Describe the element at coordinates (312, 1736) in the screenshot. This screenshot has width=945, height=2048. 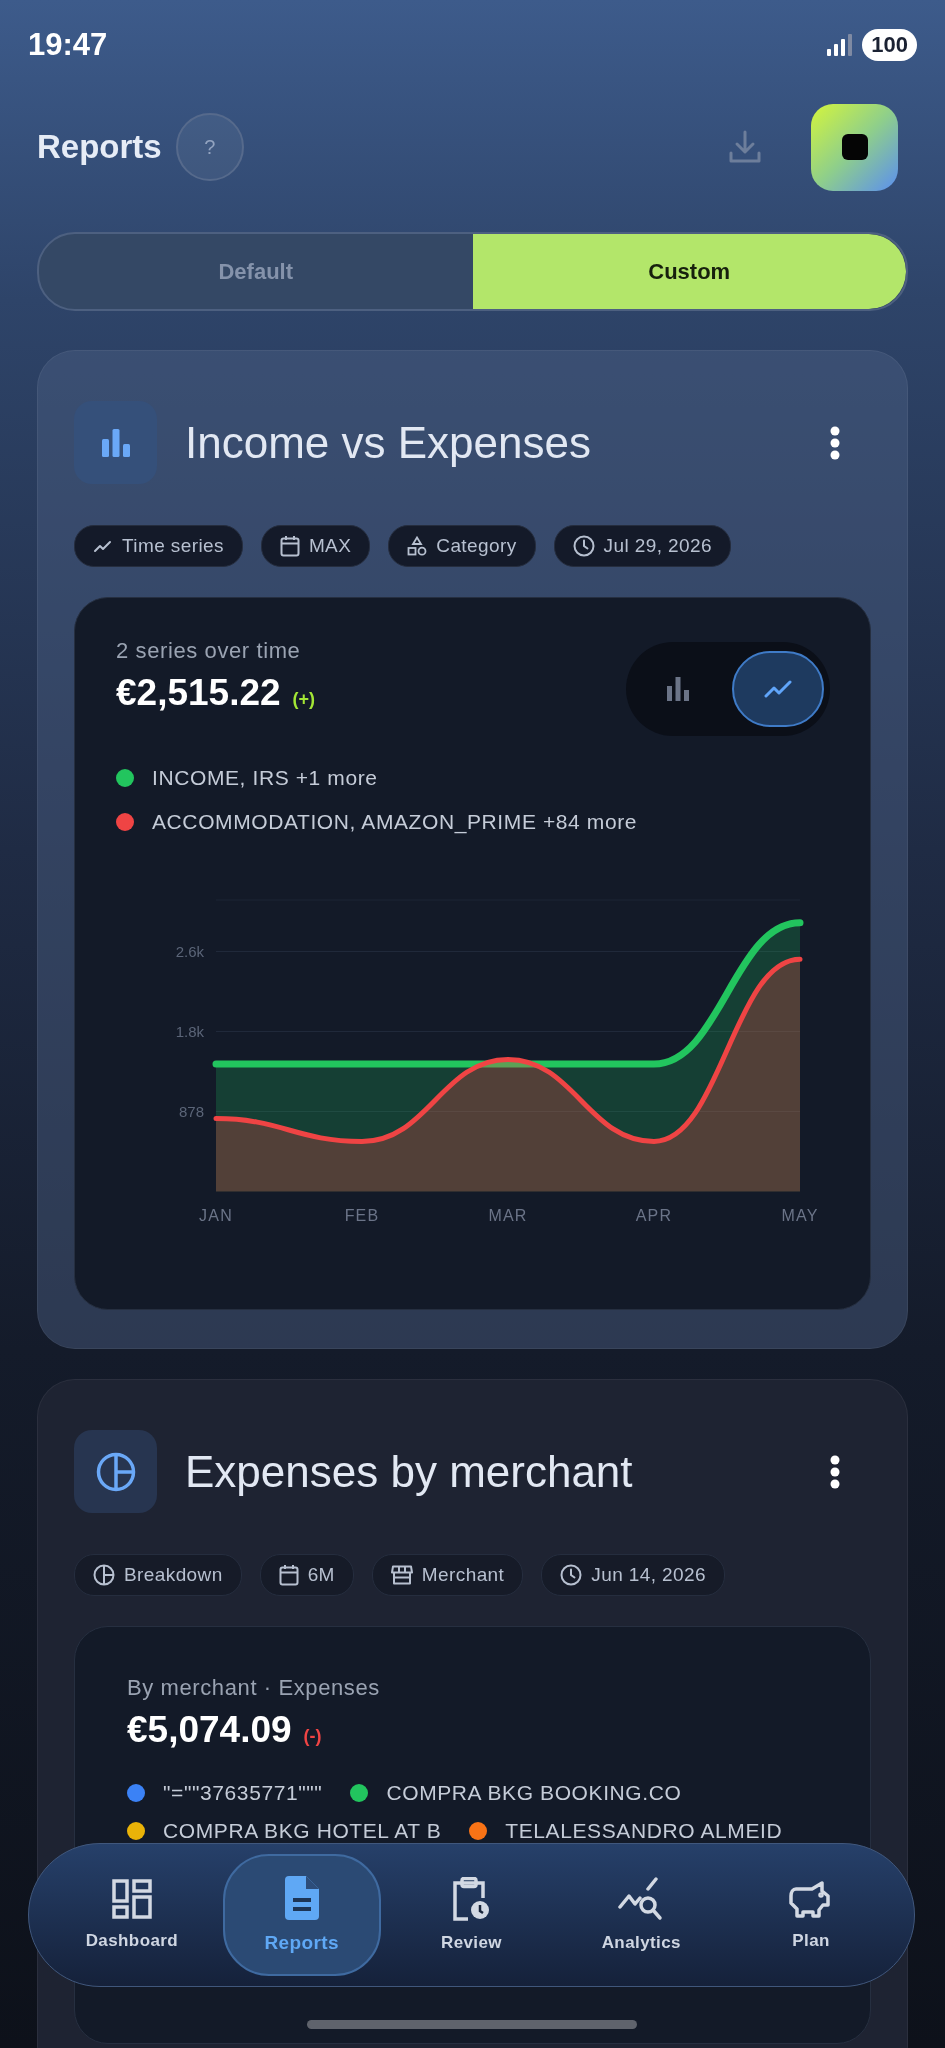
I see `change-indicator: (-)` at that location.